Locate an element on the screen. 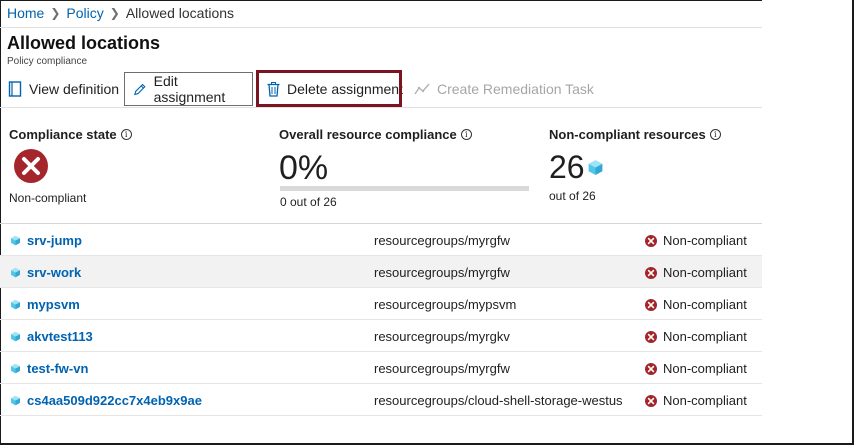 The width and height of the screenshot is (854, 445). resource-name-link: akvtest113 is located at coordinates (51, 336).